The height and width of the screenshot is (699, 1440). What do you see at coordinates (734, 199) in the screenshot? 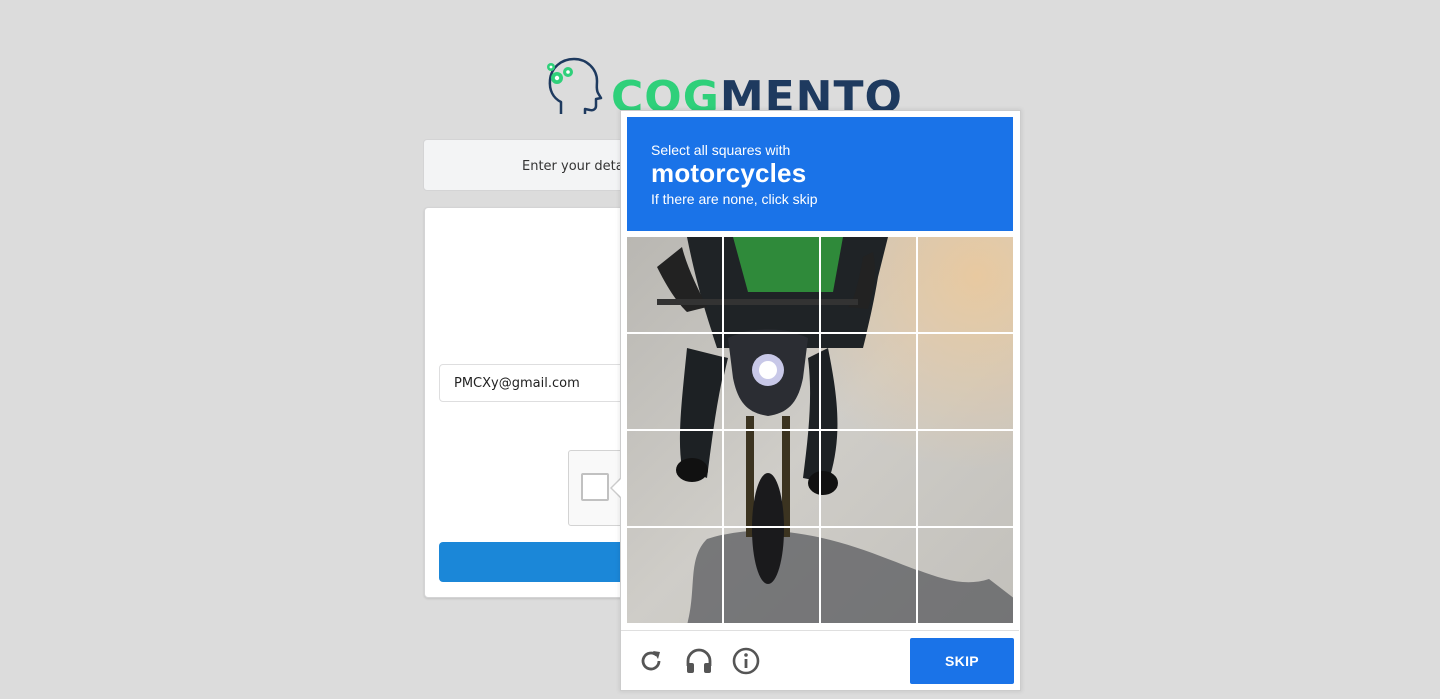
I see `challenge-hint: If there are none, click skip` at bounding box center [734, 199].